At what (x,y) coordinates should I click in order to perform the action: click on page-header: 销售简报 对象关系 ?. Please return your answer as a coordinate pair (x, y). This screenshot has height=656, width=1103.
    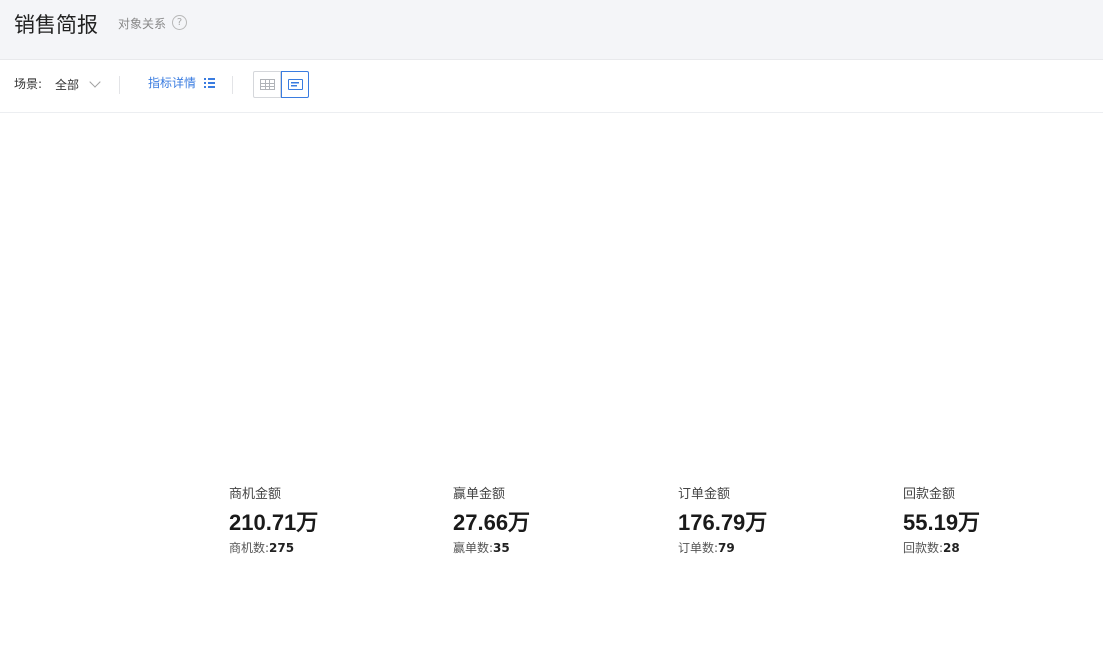
    Looking at the image, I should click on (551, 30).